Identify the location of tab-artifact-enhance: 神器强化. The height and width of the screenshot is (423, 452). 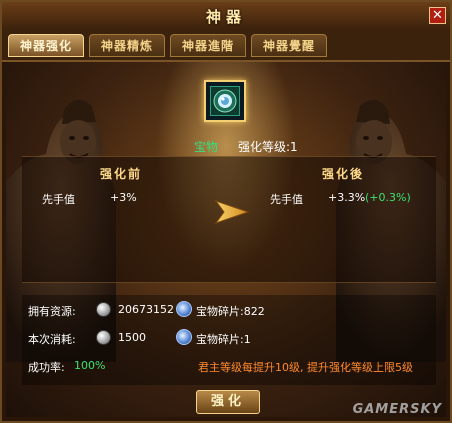
(46, 45).